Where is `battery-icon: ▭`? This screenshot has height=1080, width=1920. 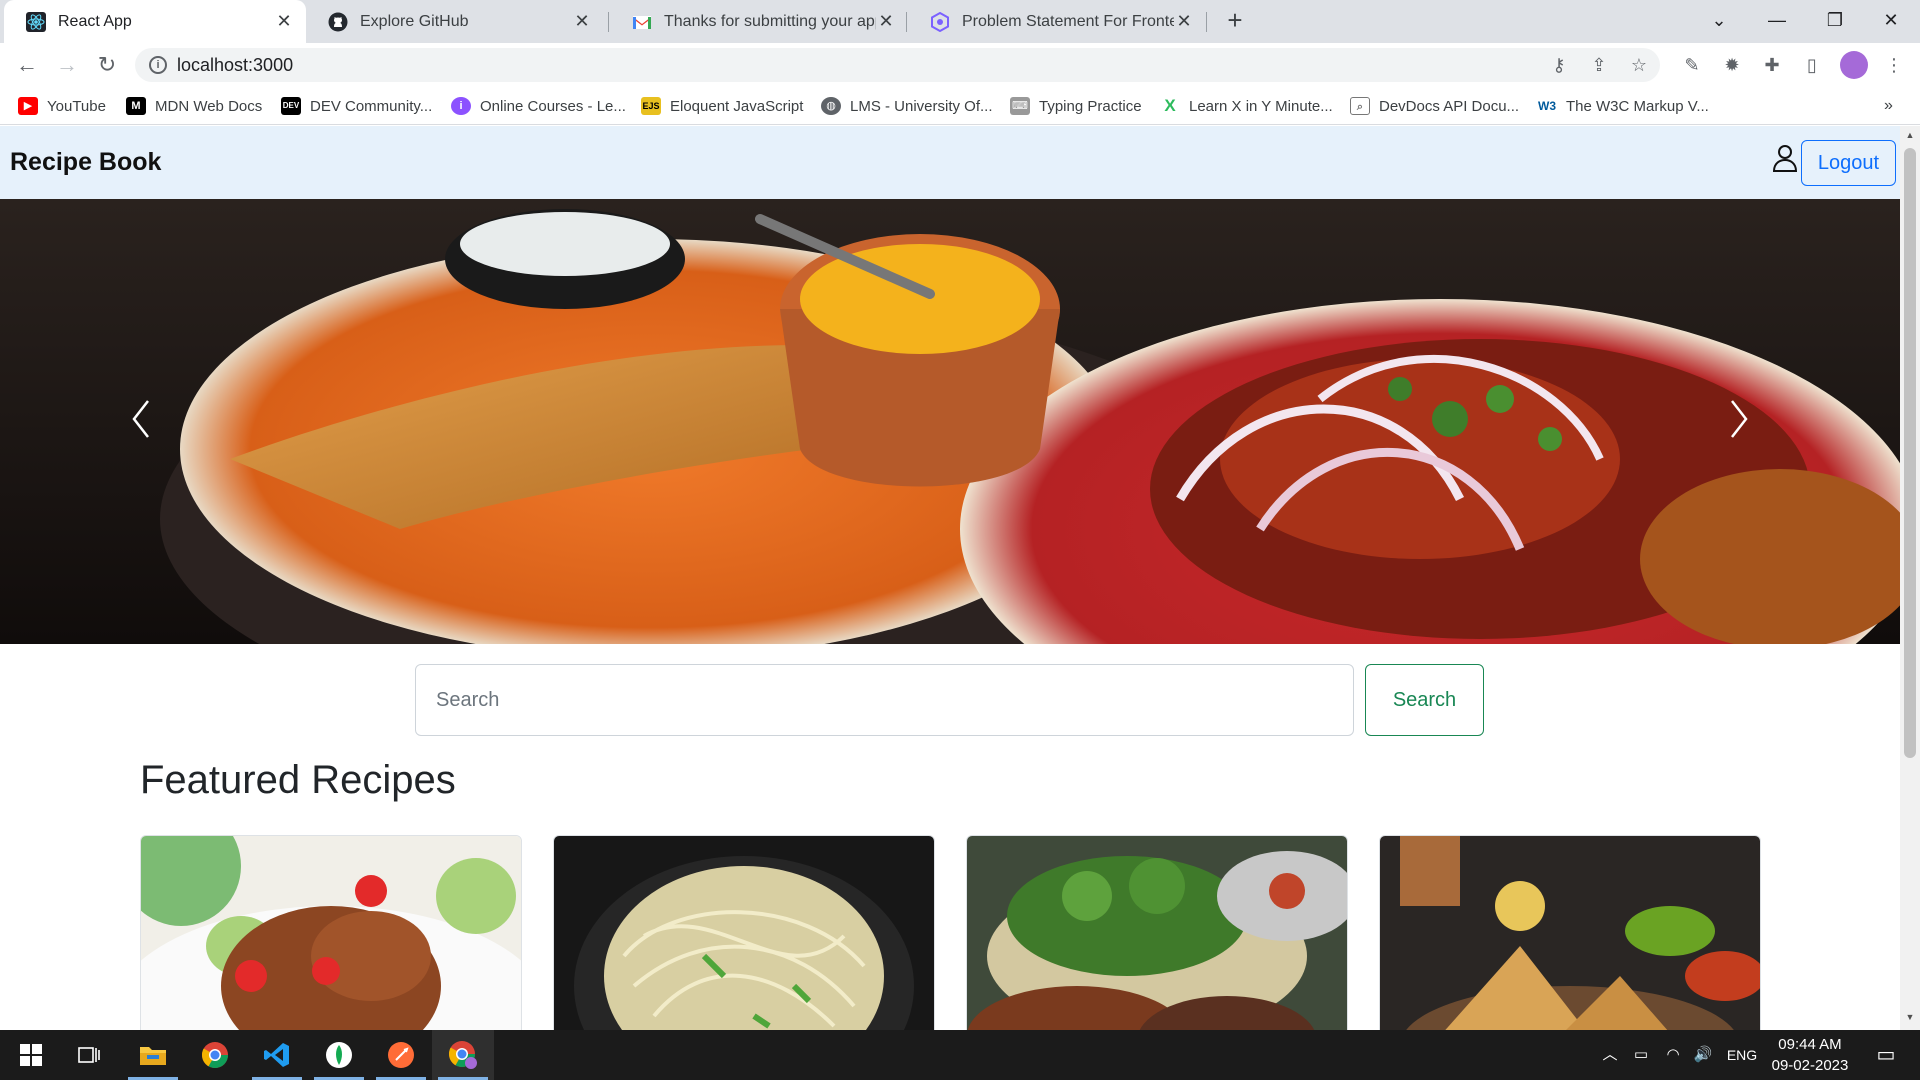
battery-icon: ▭ is located at coordinates (1641, 1055).